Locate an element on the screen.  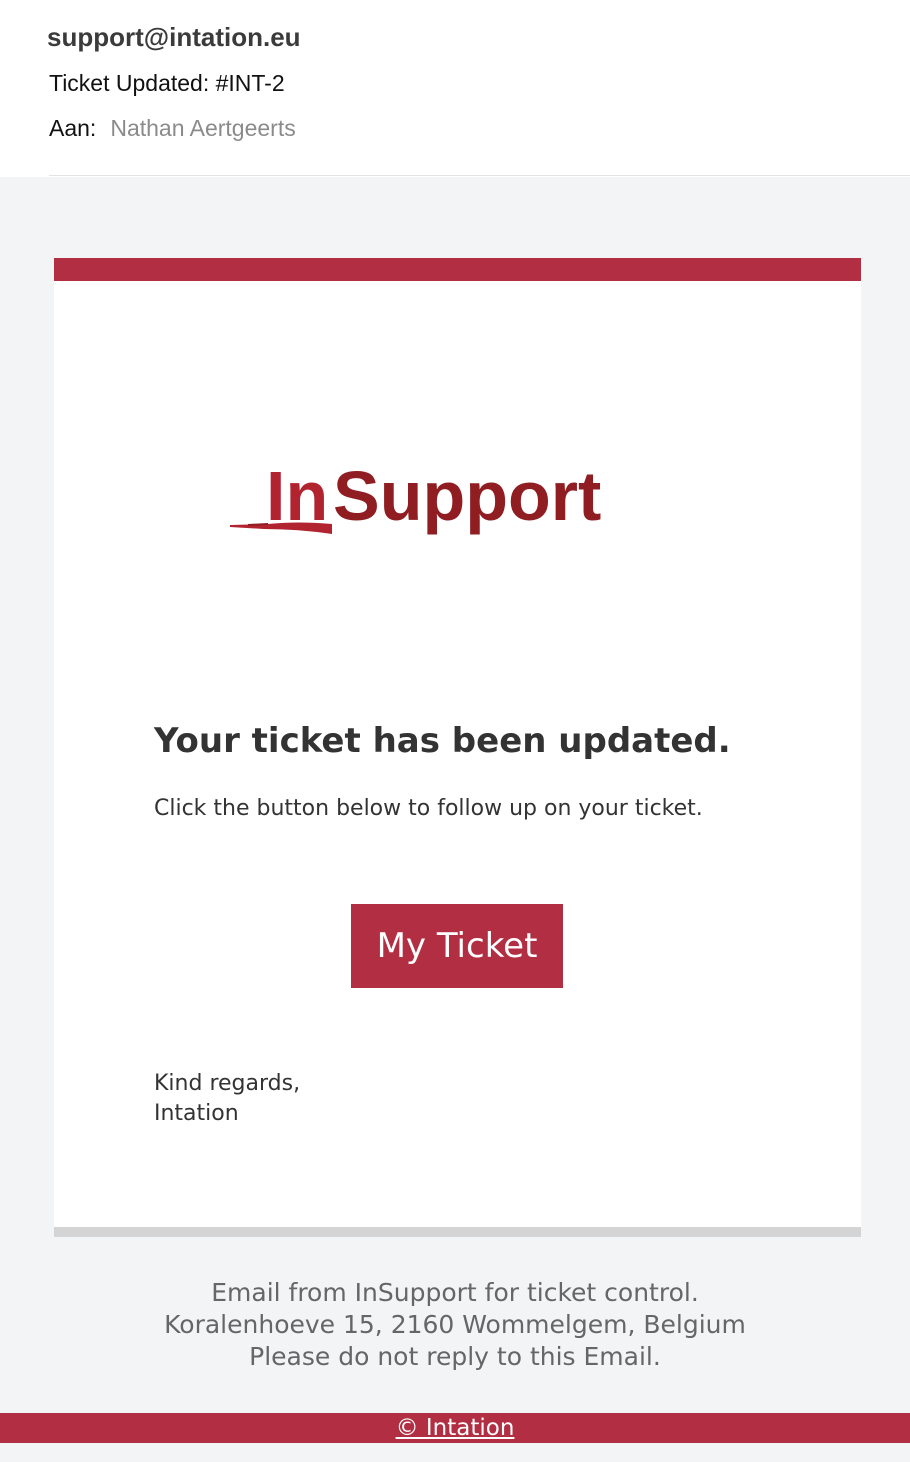
logo-text-in: In is located at coordinates (297, 501).